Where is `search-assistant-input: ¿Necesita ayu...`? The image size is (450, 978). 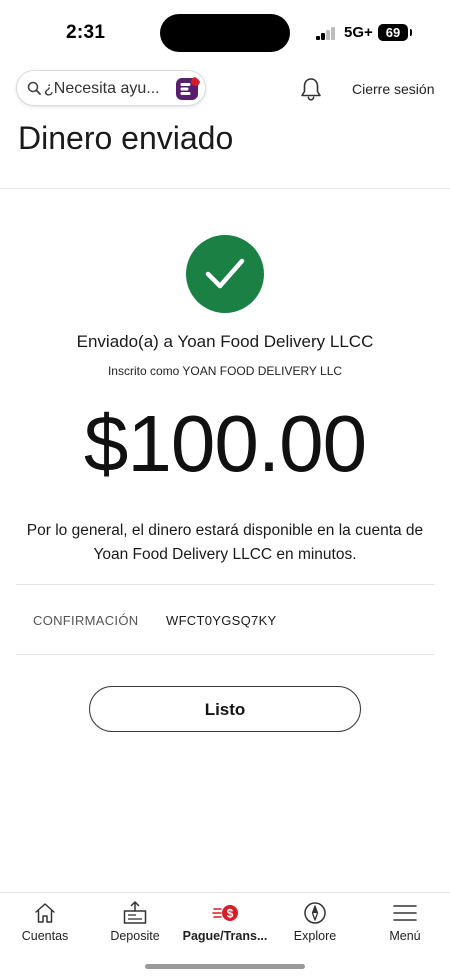 search-assistant-input: ¿Necesita ayu... is located at coordinates (111, 88).